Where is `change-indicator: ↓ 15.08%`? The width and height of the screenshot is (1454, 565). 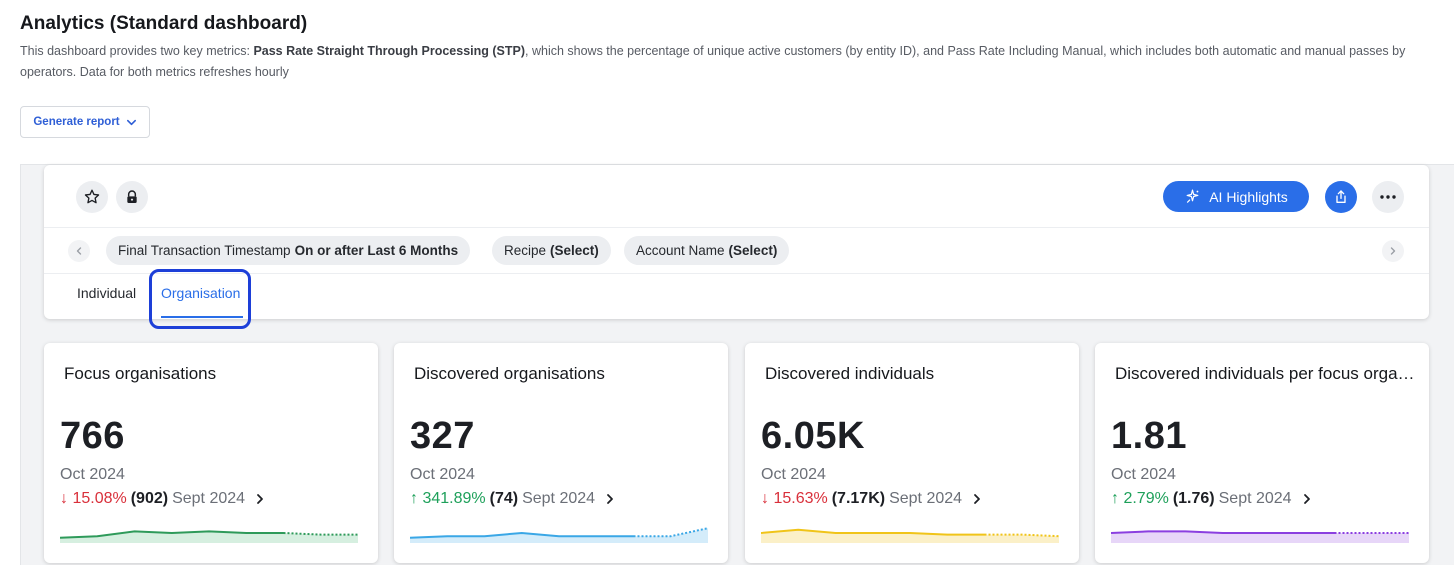
change-indicator: ↓ 15.08% is located at coordinates (93, 499).